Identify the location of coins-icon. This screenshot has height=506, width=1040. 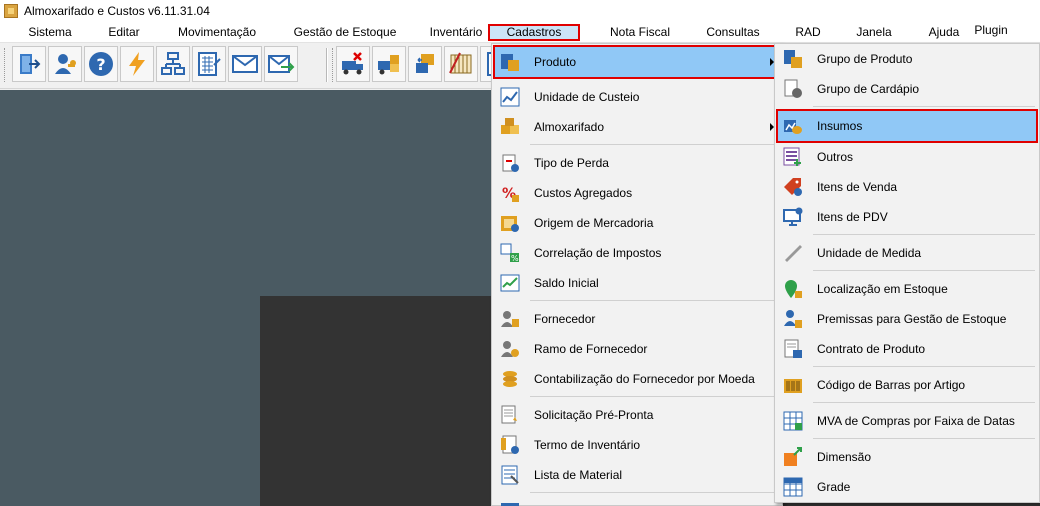
(510, 379).